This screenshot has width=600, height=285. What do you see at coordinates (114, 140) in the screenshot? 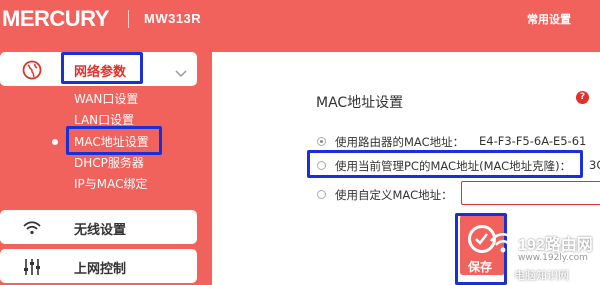
I see `highlight-box-mac-menu` at bounding box center [114, 140].